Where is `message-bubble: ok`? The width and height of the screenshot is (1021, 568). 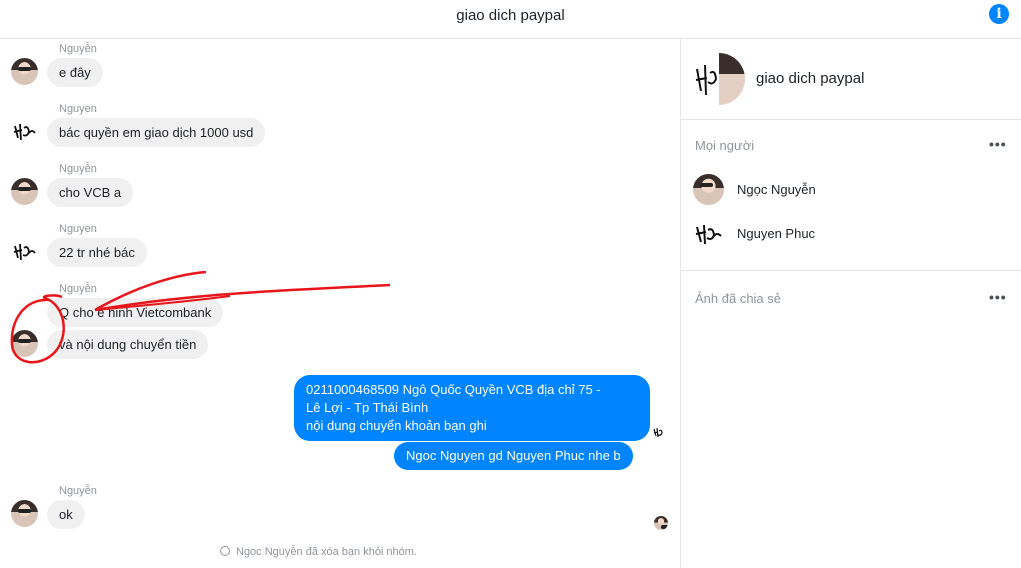
message-bubble: ok is located at coordinates (66, 514).